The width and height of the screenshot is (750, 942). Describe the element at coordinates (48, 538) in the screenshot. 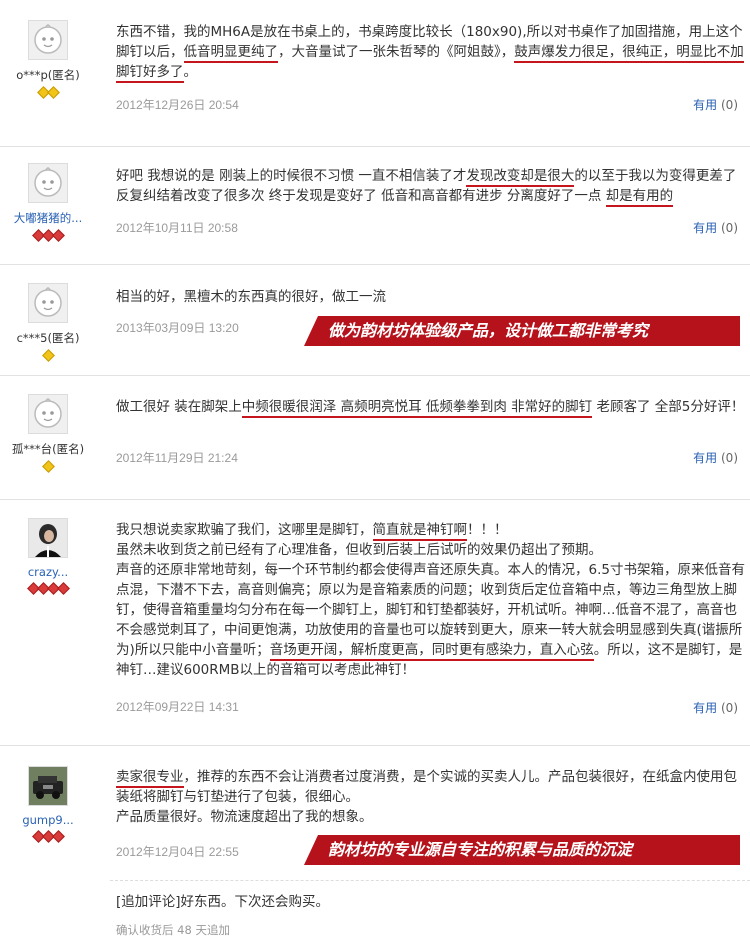

I see `user-photo-avatar` at that location.